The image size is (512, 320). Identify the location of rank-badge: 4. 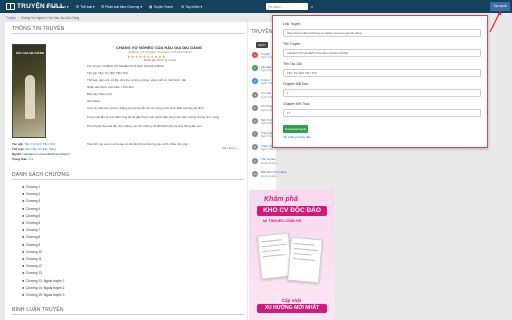
(255, 94).